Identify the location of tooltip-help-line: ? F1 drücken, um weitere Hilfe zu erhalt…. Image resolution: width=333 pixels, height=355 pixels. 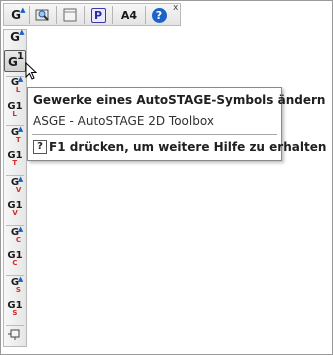
(179, 147).